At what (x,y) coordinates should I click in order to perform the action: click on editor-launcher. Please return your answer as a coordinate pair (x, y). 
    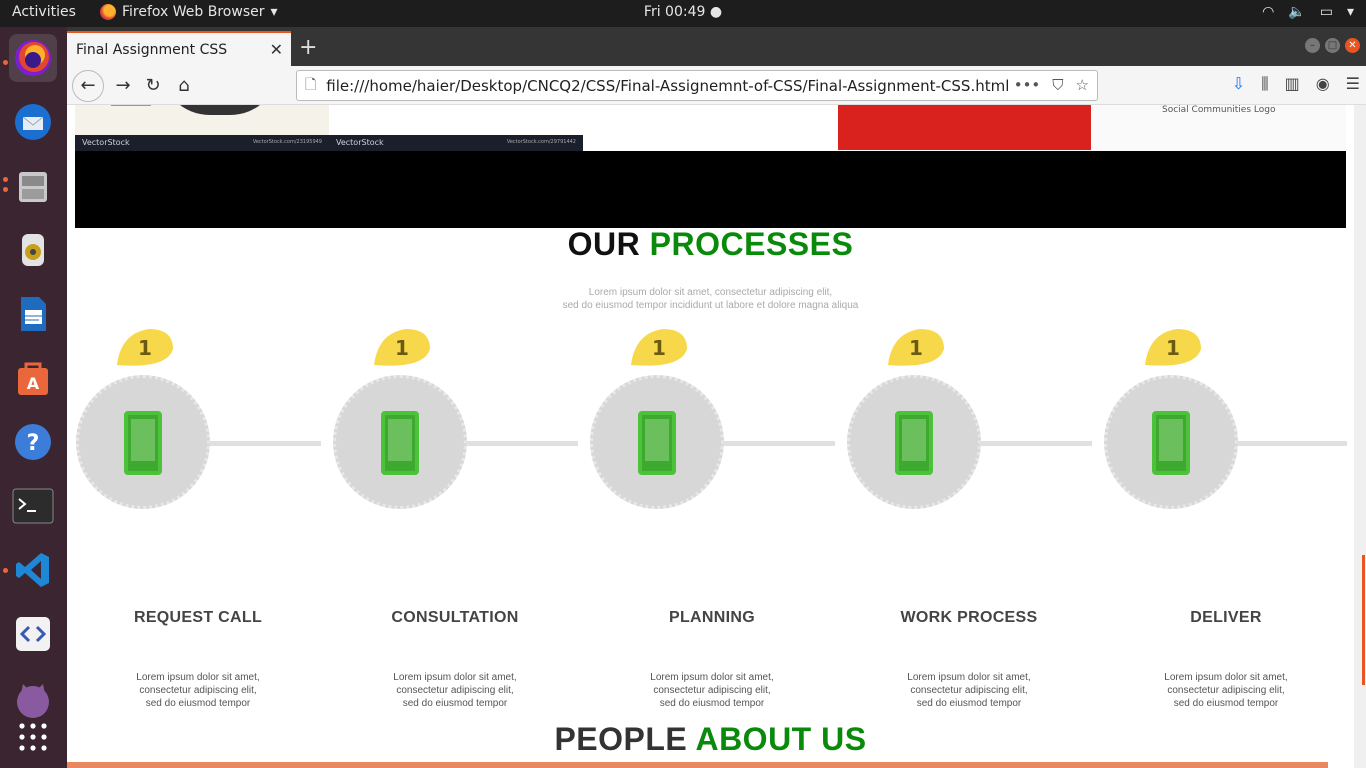
    Looking at the image, I should click on (33, 634).